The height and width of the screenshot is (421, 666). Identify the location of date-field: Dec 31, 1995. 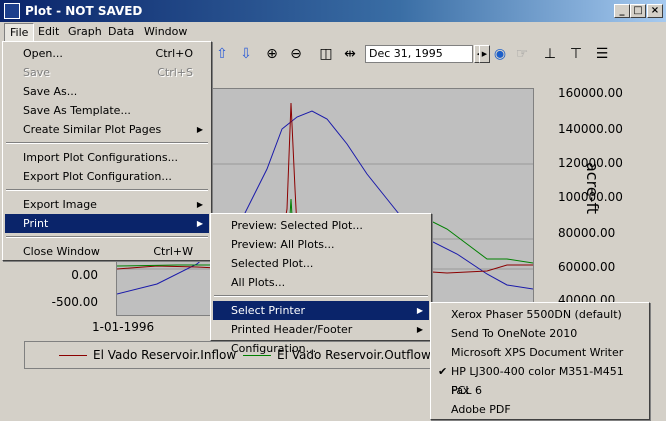
(419, 54).